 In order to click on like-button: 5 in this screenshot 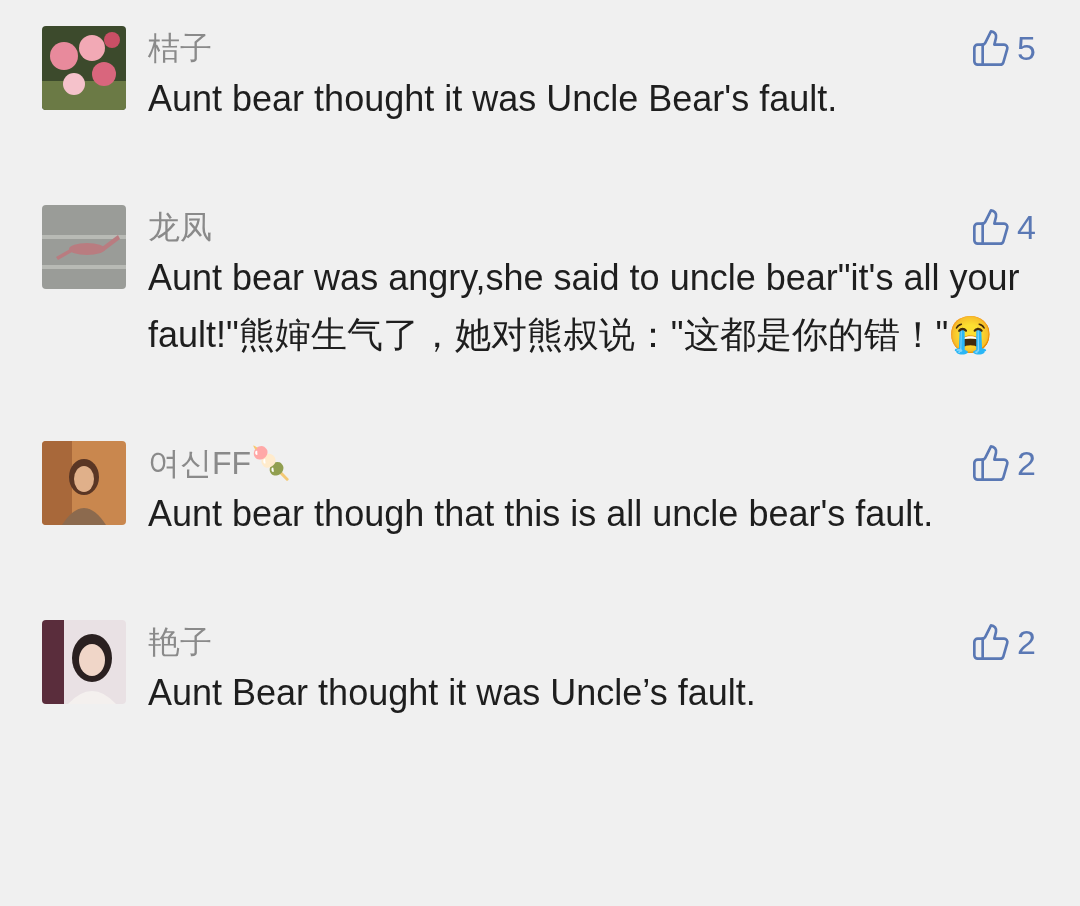, I will do `click(1003, 48)`.